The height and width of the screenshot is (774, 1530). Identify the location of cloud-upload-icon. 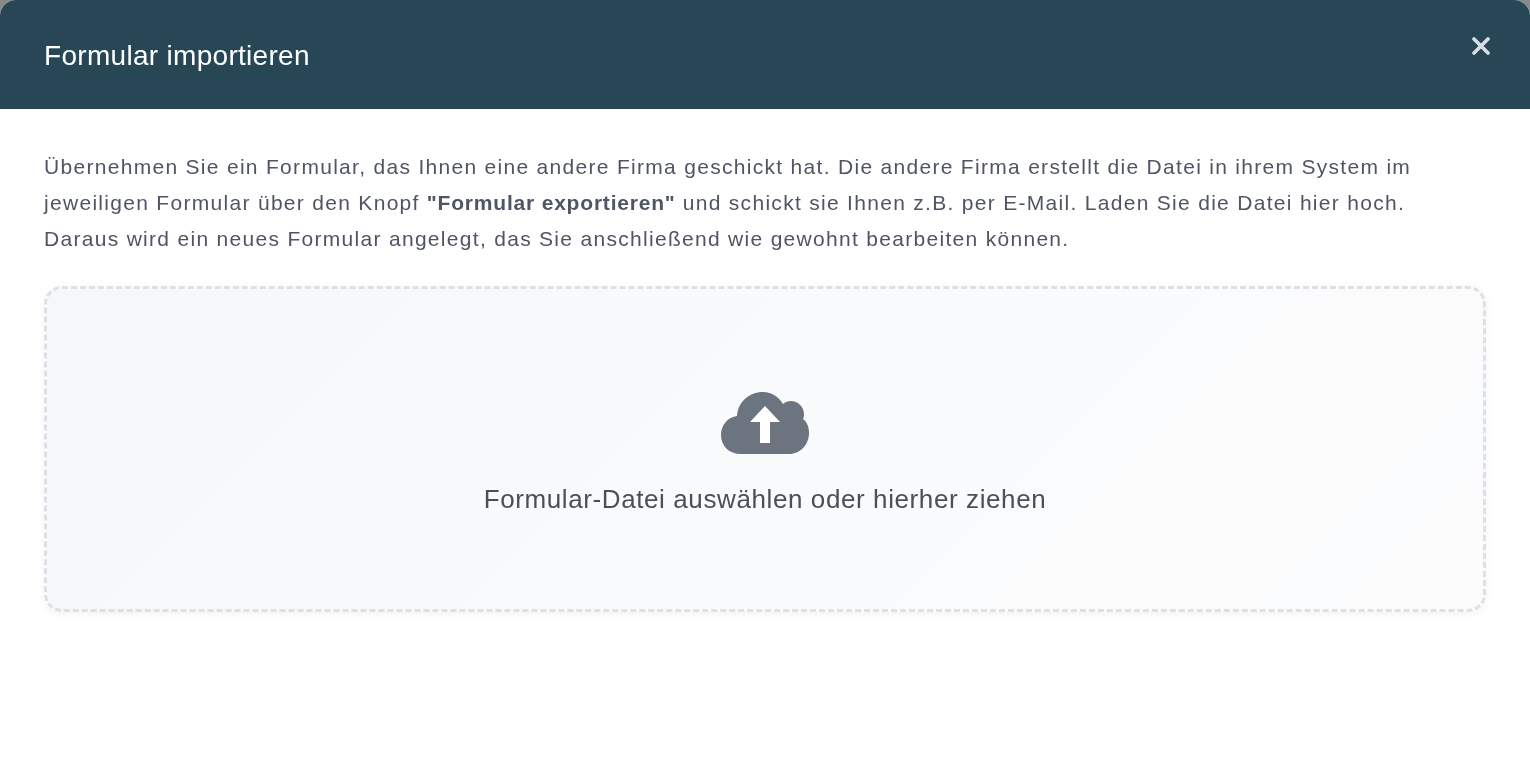
(765, 422).